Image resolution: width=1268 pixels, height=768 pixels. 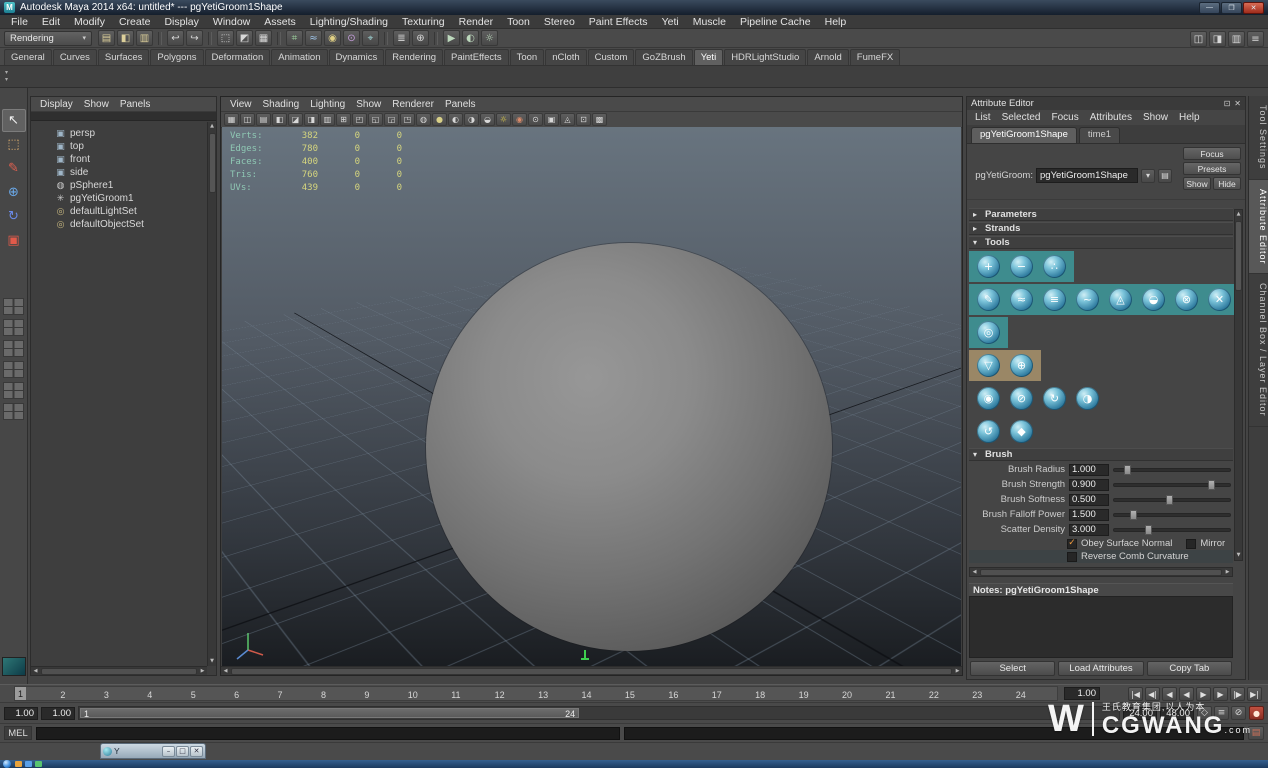 I want to click on menu-item: Paint Effects, so click(x=618, y=22).